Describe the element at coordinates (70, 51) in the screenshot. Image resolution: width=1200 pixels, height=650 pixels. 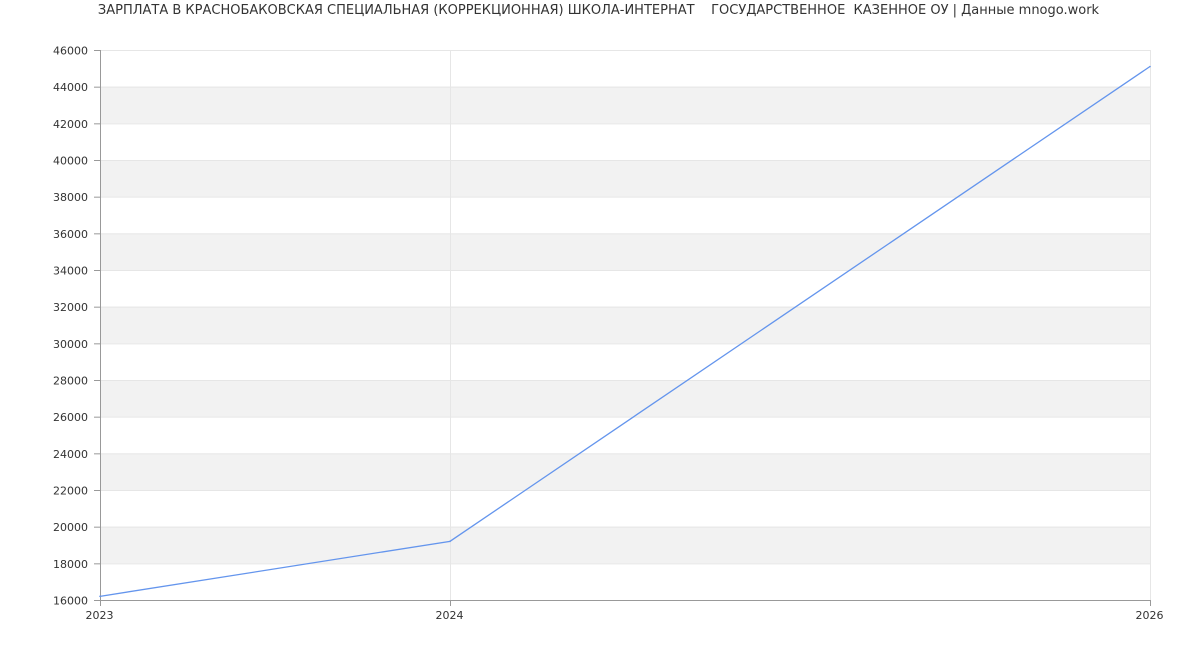
I see `y-tick-label: 46000` at that location.